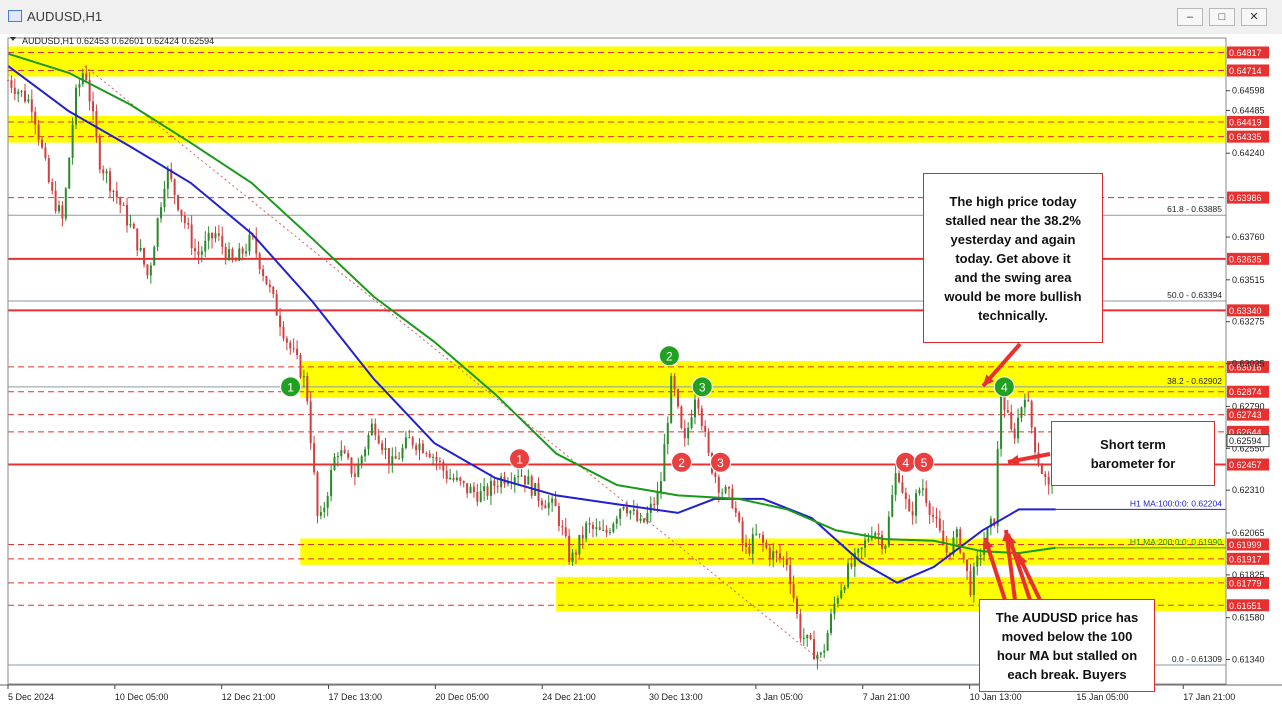 The width and height of the screenshot is (1282, 722). Describe the element at coordinates (1254, 17) in the screenshot. I see `close-button: ✕` at that location.